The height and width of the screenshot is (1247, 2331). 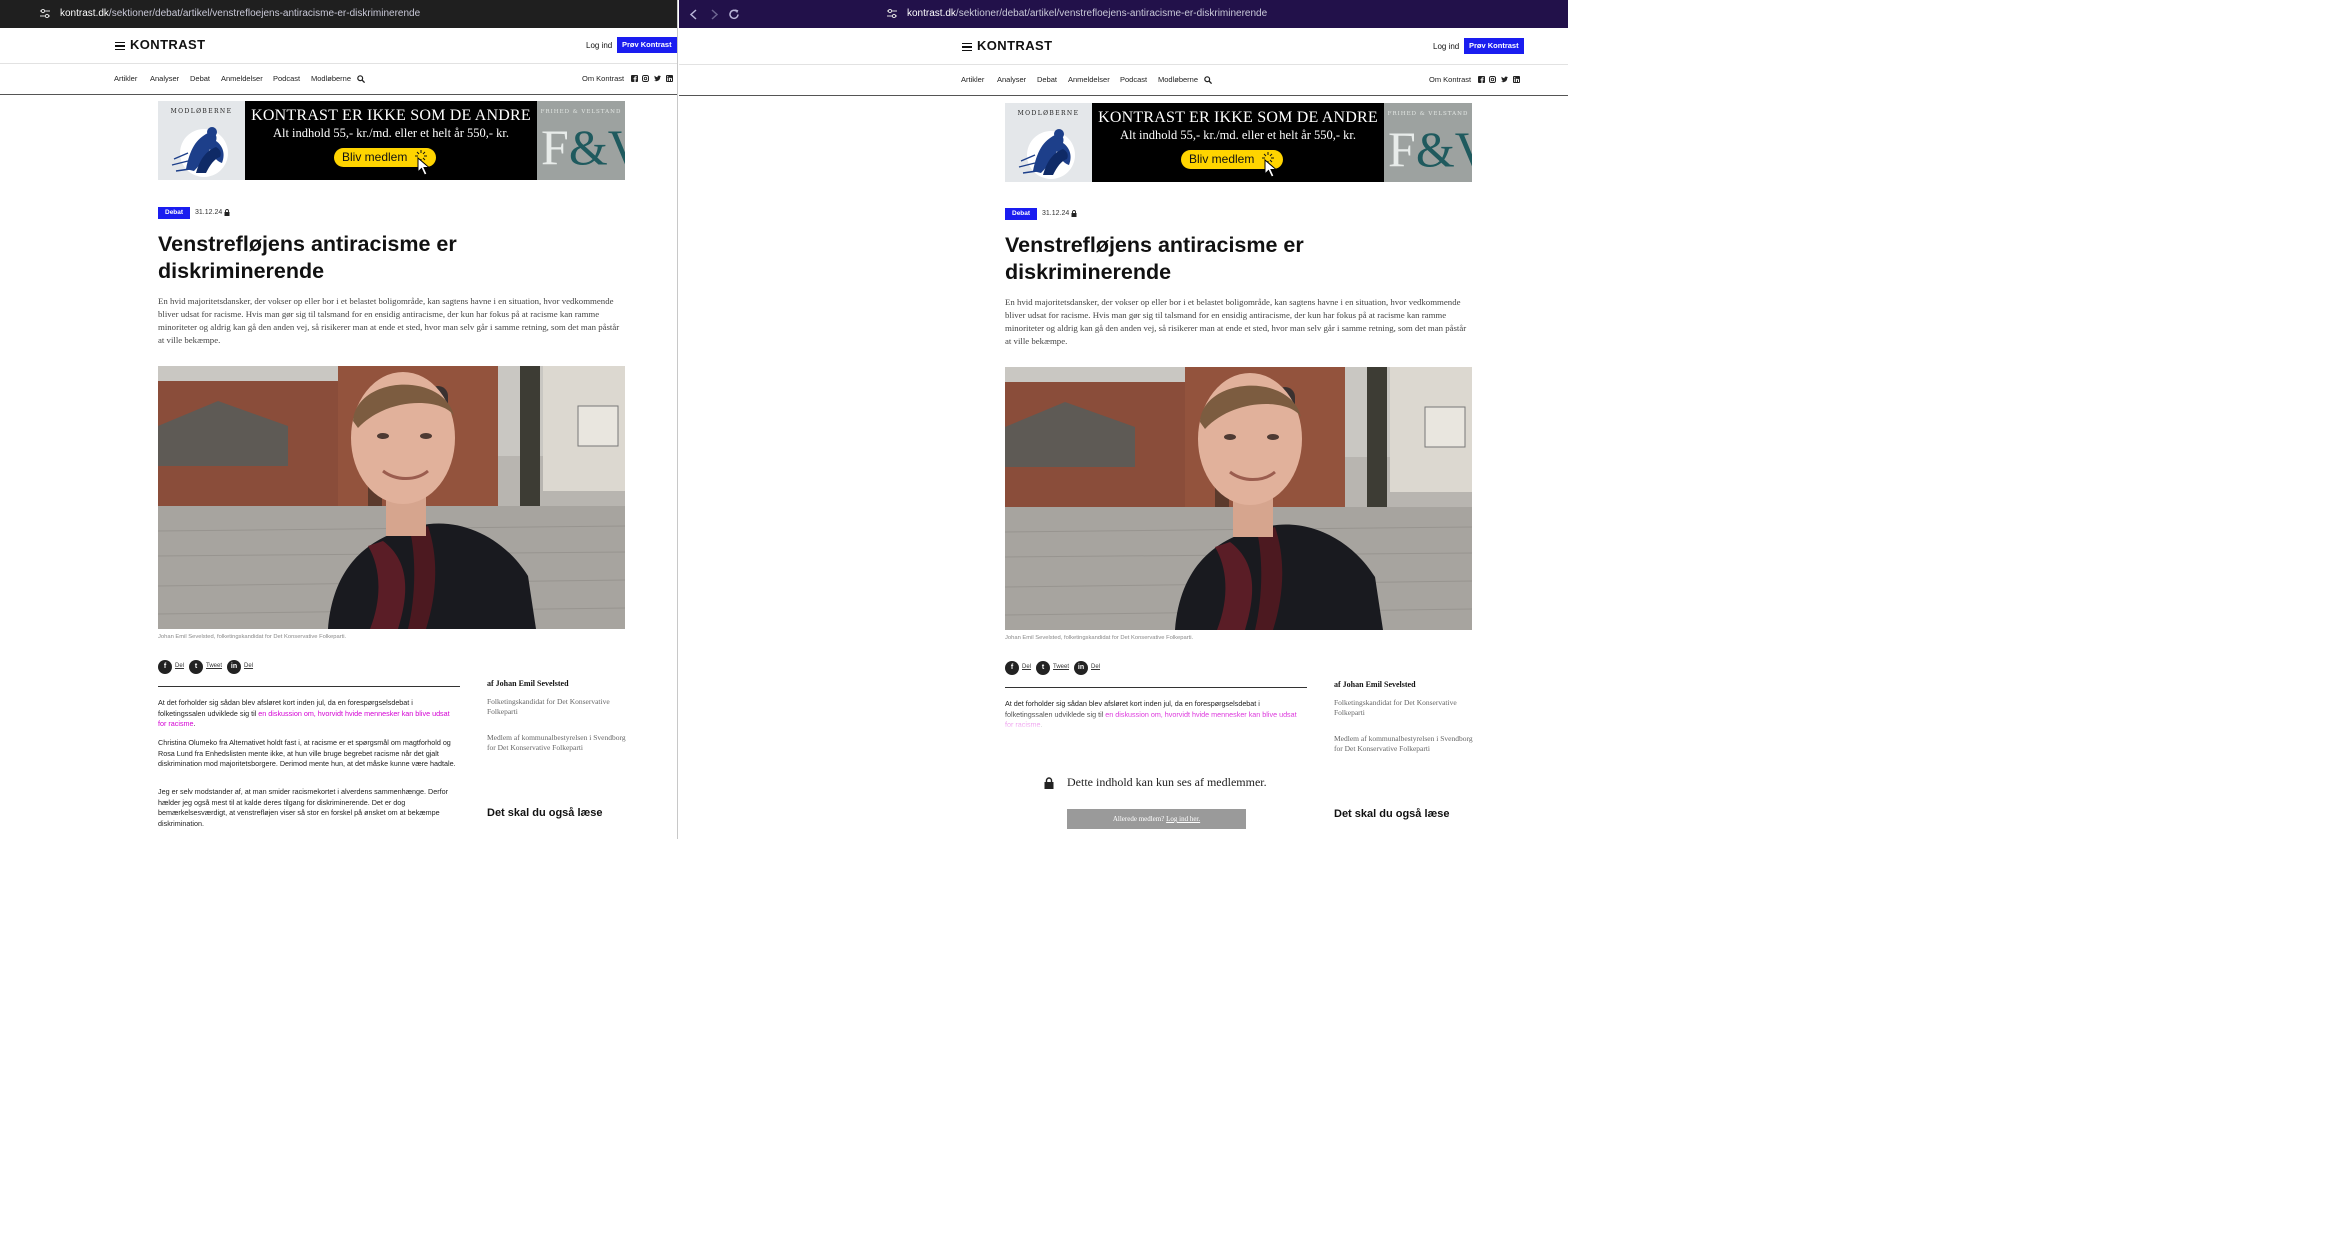 What do you see at coordinates (1167, 782) in the screenshot?
I see `paywall-message: Dette indhold kan kun ses af medlemmer.` at bounding box center [1167, 782].